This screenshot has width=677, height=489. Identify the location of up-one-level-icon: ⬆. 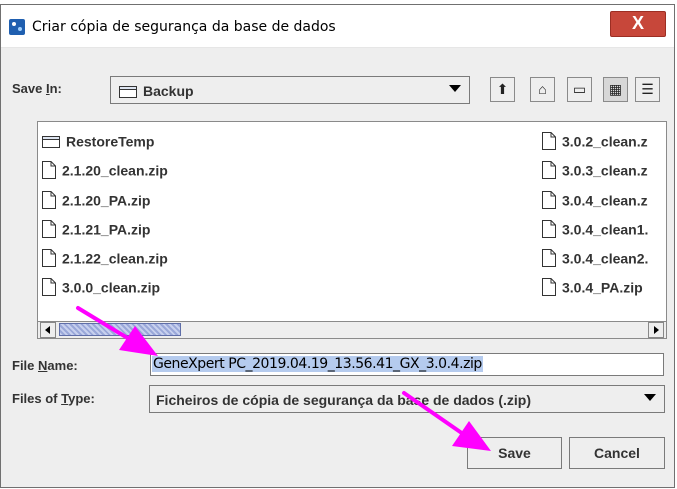
(502, 89).